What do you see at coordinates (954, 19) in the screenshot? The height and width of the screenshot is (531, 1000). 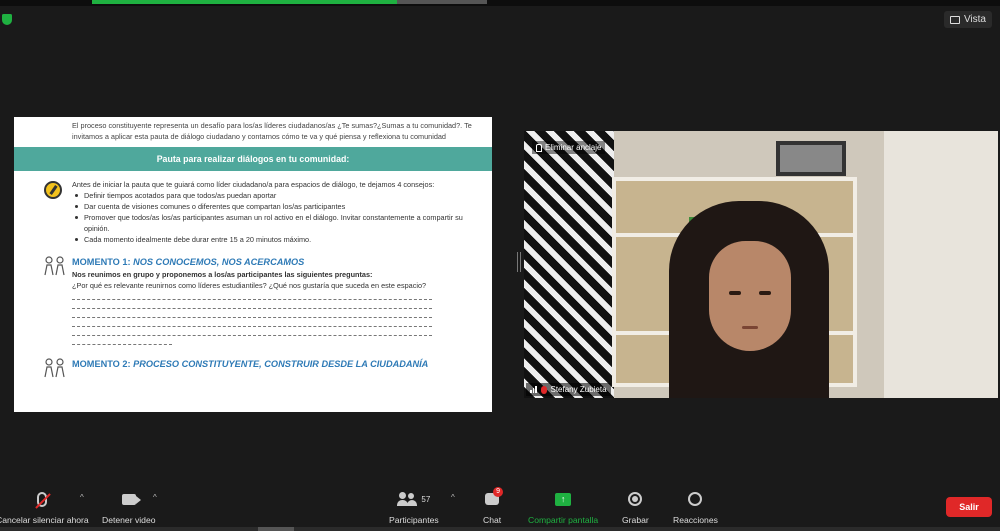 I see `grid-view-icon` at bounding box center [954, 19].